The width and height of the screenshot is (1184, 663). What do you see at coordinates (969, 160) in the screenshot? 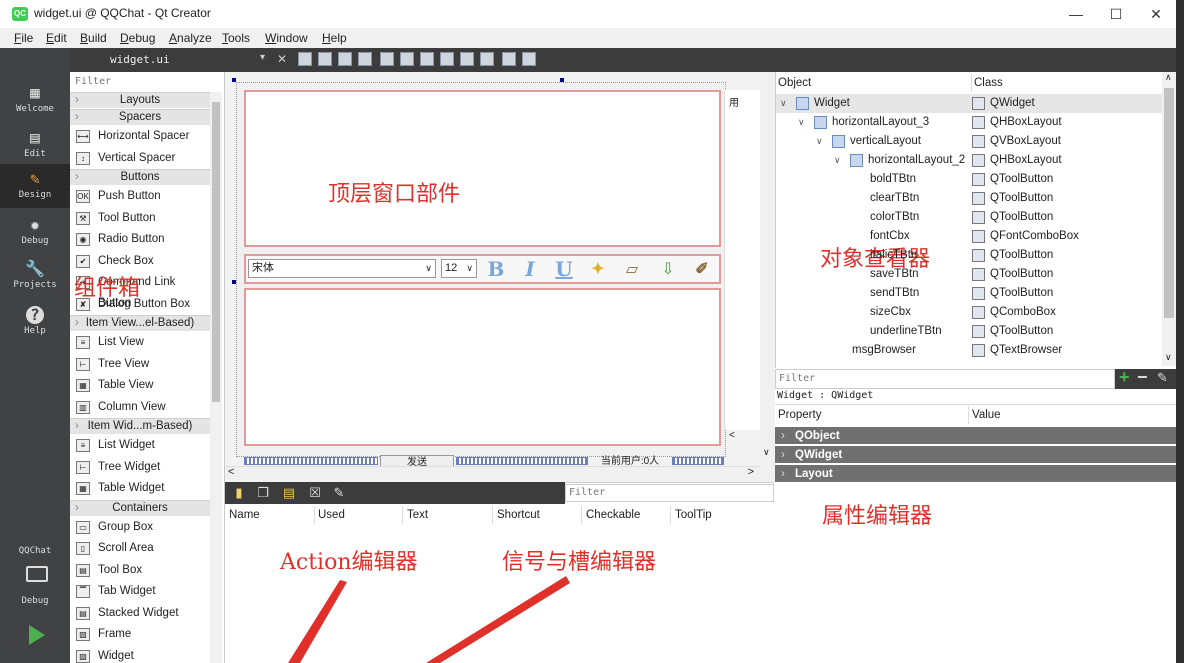
I see `object-tree-row: ∨ horizontalLayout_2 QHBoxLayout` at bounding box center [969, 160].